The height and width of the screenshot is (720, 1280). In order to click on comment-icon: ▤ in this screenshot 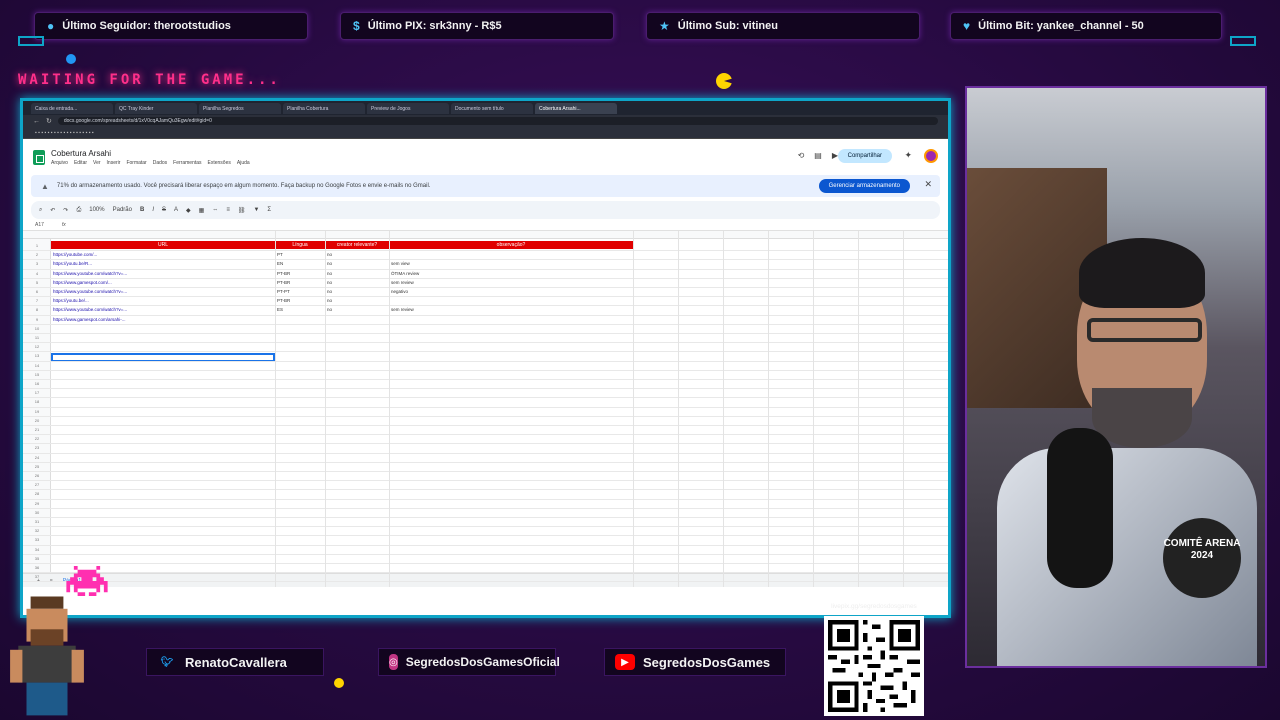, I will do `click(818, 155)`.